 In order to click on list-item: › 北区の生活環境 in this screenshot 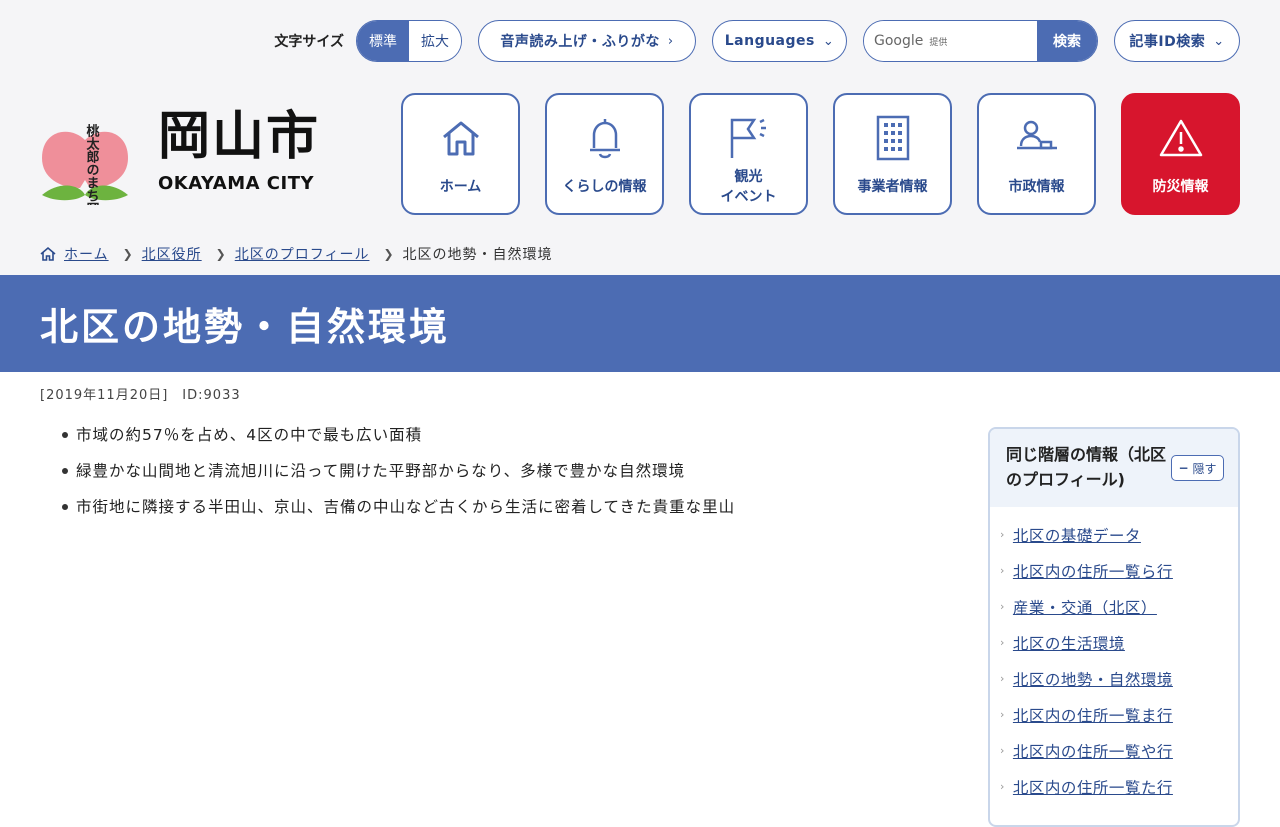, I will do `click(1119, 643)`.